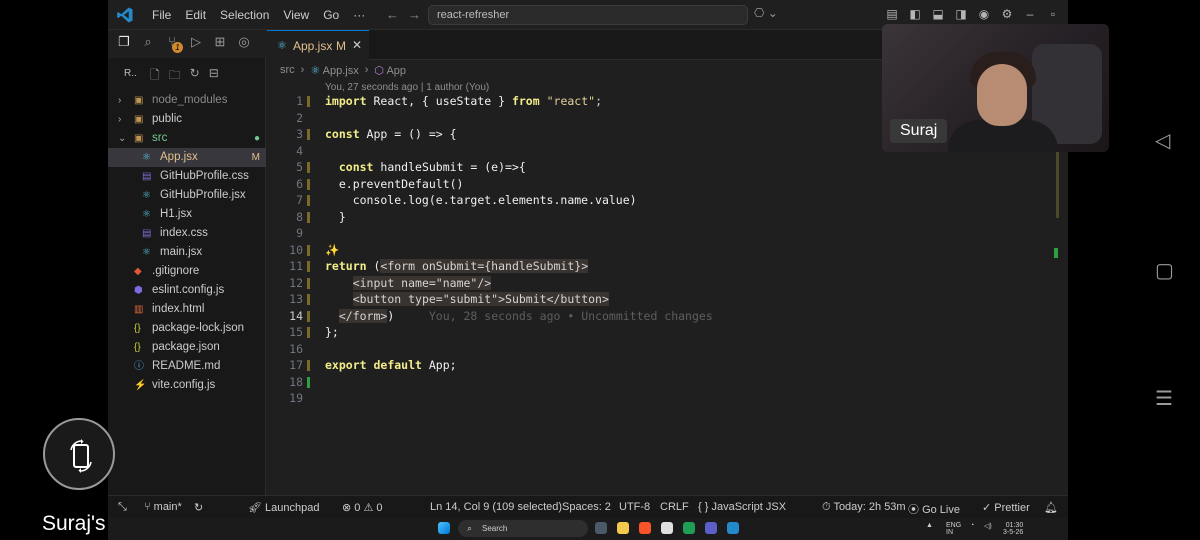  I want to click on command-center: react-refresher, so click(588, 15).